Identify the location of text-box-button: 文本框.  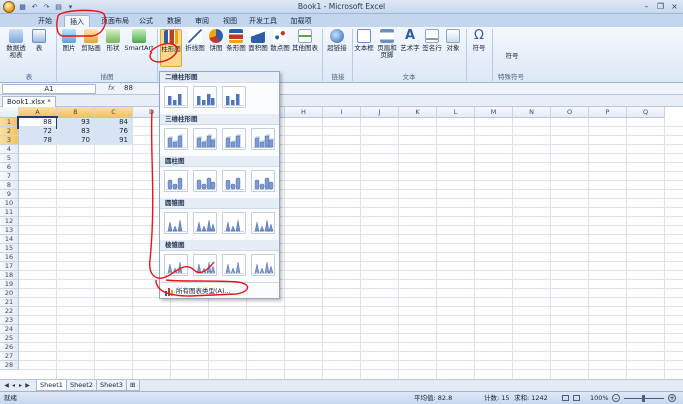
(364, 40).